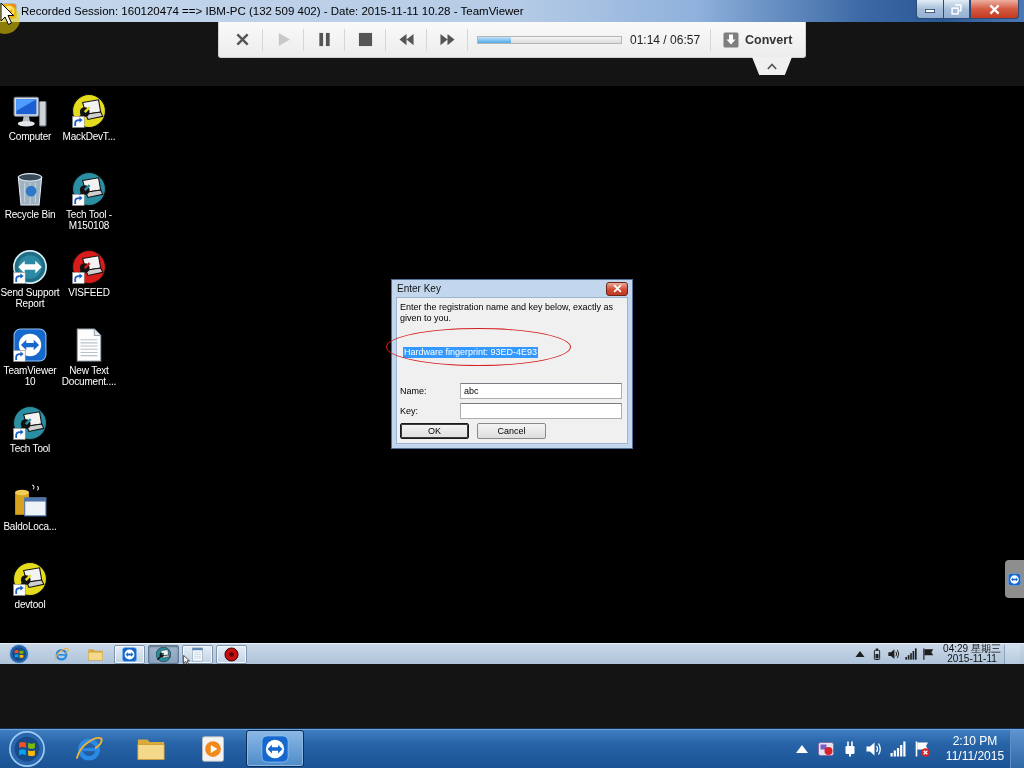 This screenshot has height=768, width=1024. What do you see at coordinates (447, 39) in the screenshot?
I see `fast-forward-icon` at bounding box center [447, 39].